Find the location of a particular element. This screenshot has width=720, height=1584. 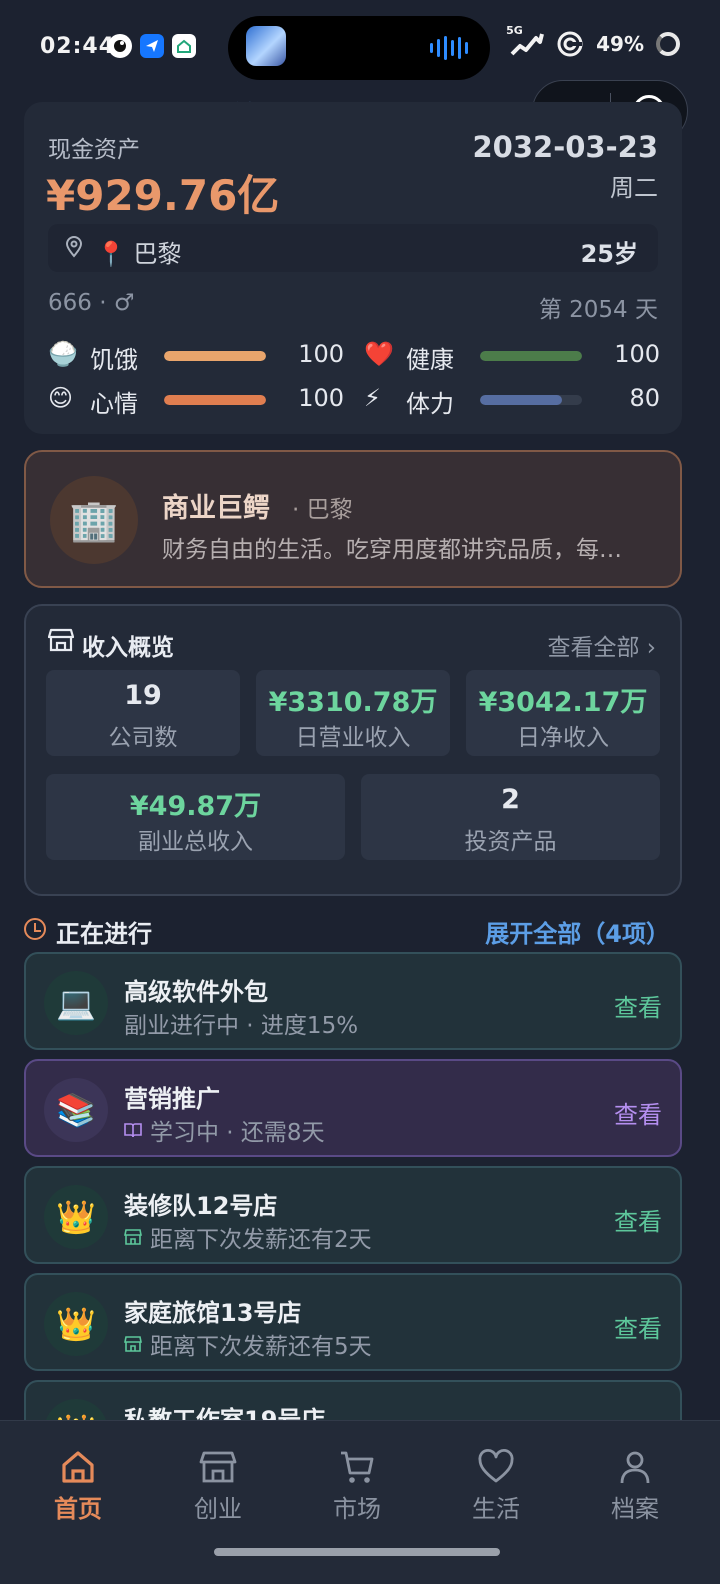

heart-icon is located at coordinates (496, 1465).